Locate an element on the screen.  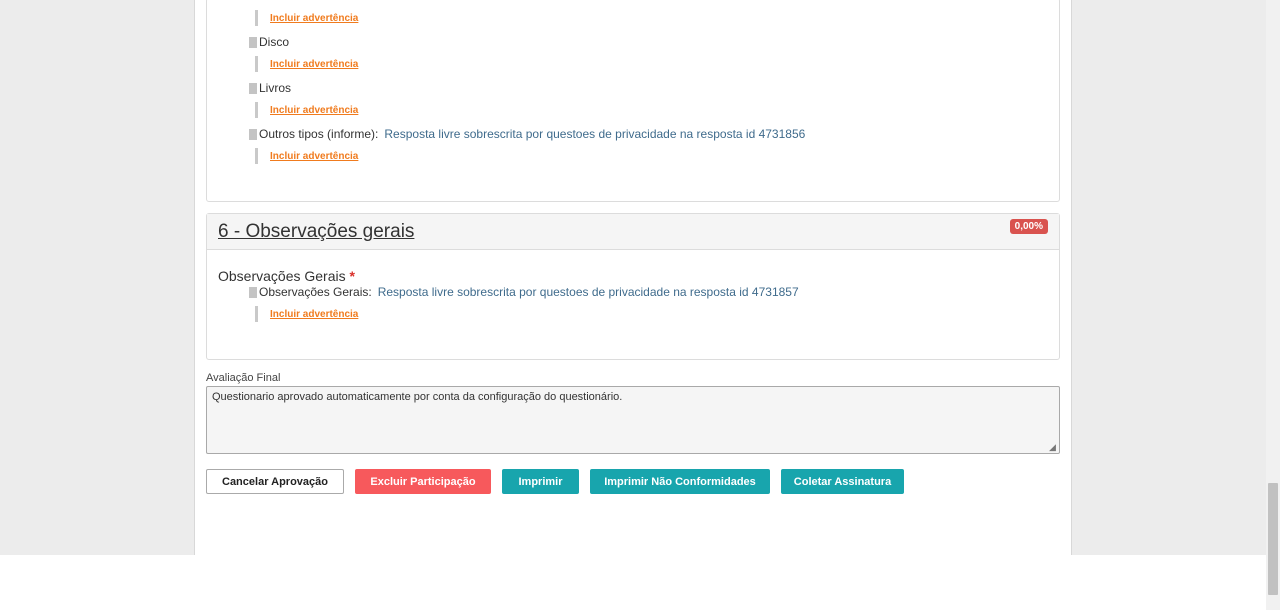
resize-grip-icon: ◢ is located at coordinates (1053, 447).